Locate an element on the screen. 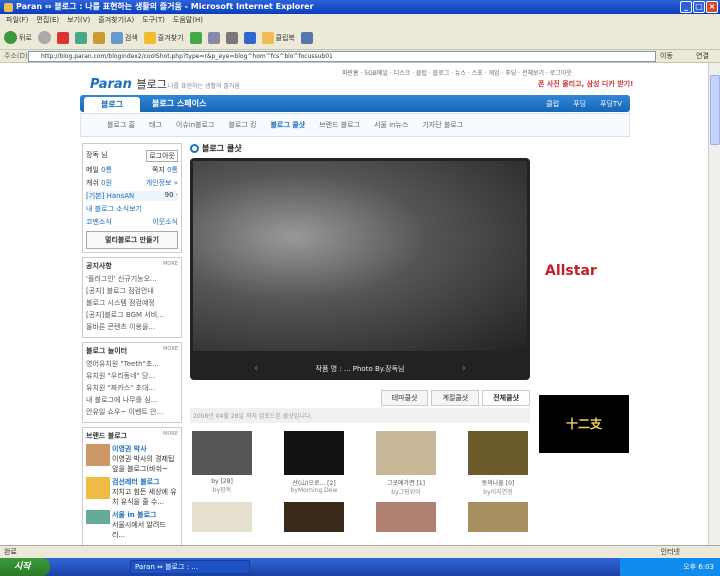  mail-icon is located at coordinates (213, 37).